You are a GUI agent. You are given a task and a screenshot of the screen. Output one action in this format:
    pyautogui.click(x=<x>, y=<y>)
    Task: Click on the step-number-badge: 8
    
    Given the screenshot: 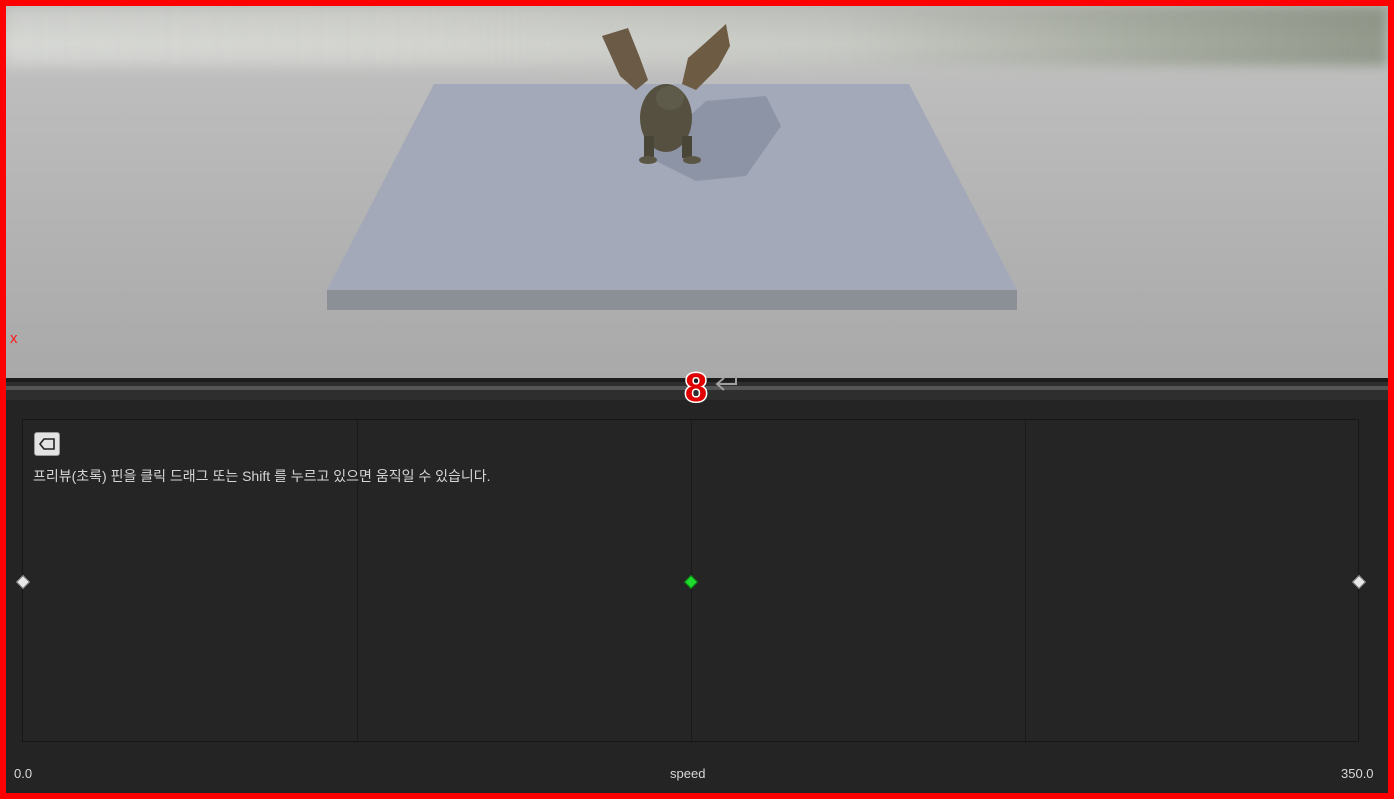 What is the action you would take?
    pyautogui.click(x=695, y=387)
    